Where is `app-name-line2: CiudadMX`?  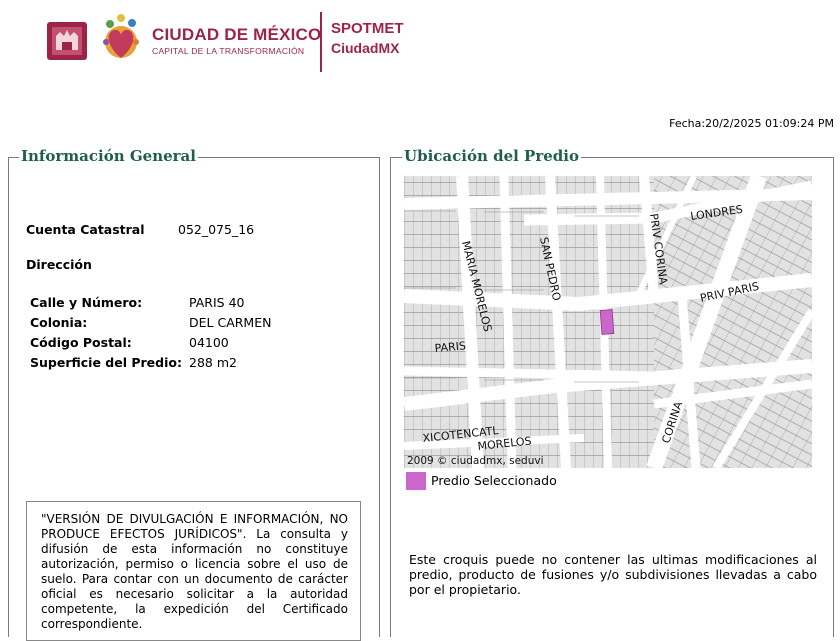
app-name-line2: CiudadMX is located at coordinates (365, 48).